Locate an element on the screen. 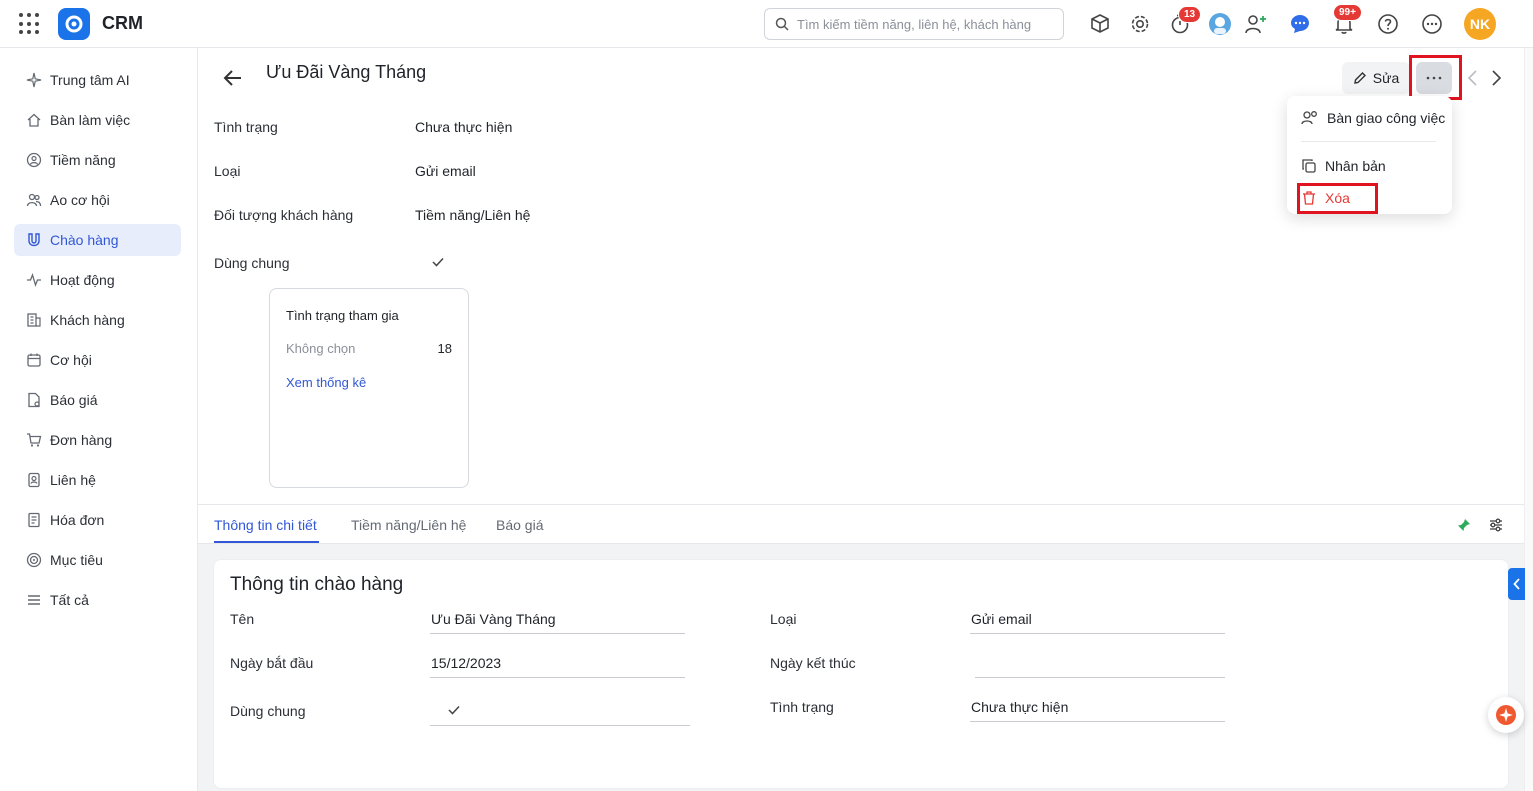  timer-badge: 13 is located at coordinates (1190, 14).